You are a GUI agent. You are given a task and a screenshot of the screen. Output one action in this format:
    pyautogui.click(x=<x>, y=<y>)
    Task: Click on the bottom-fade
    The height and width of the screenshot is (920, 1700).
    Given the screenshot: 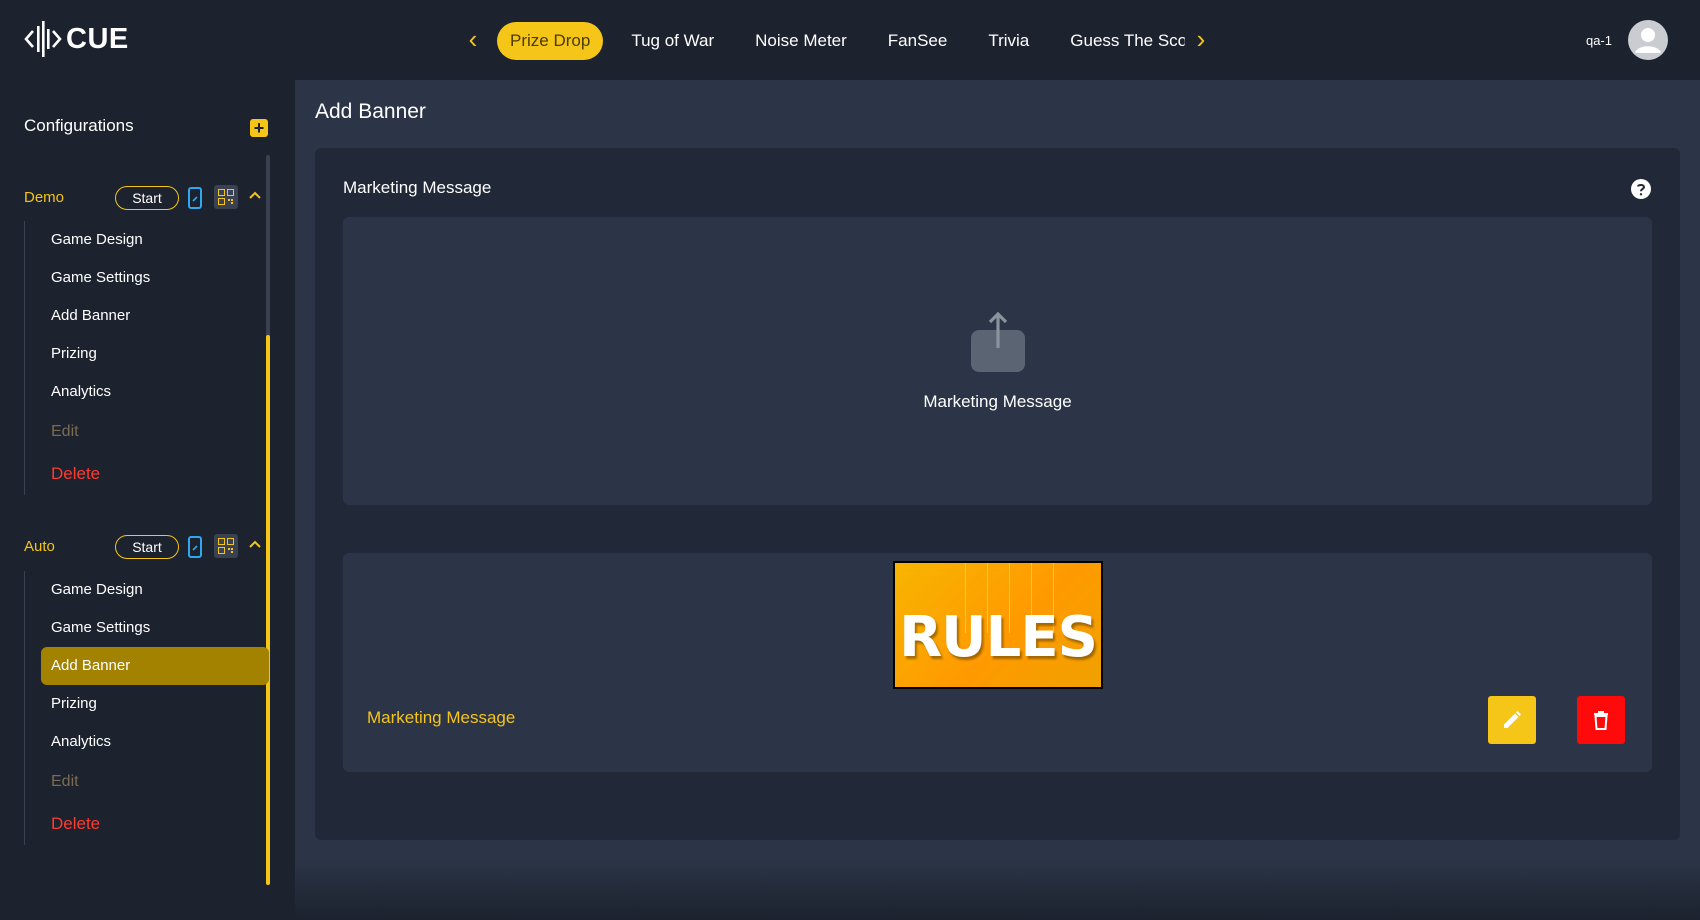 What is the action you would take?
    pyautogui.click(x=997, y=890)
    